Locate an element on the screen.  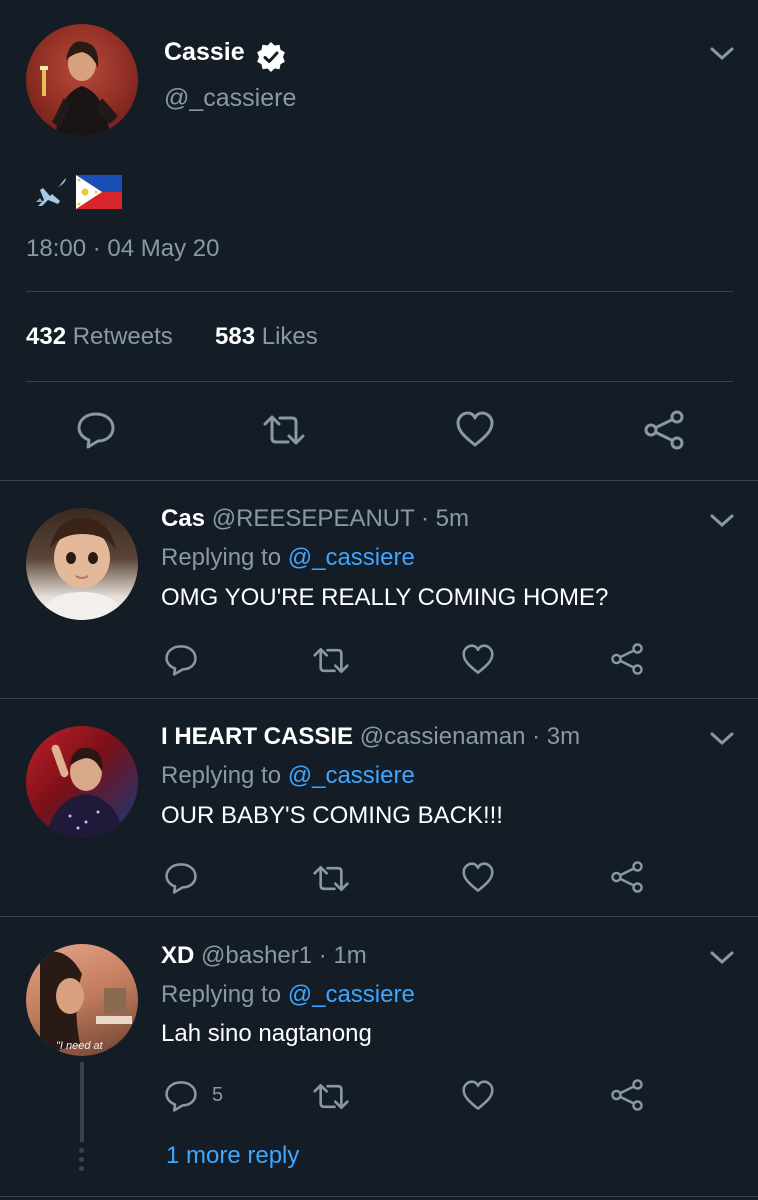
main-tweet-display-name: Cassie is located at coordinates (204, 52).